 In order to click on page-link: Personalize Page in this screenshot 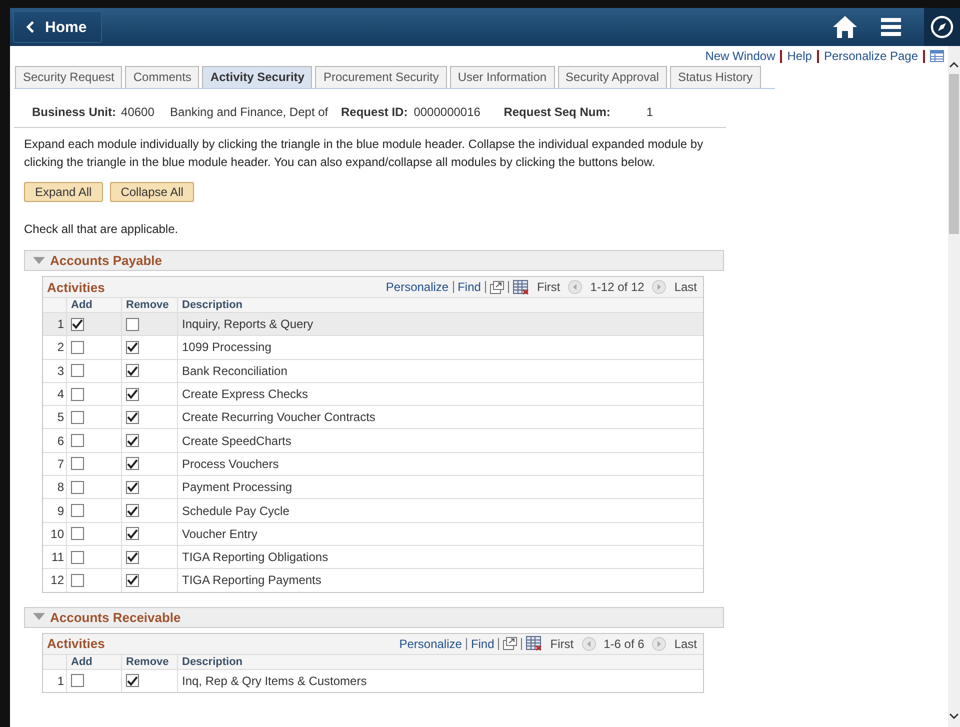, I will do `click(871, 56)`.